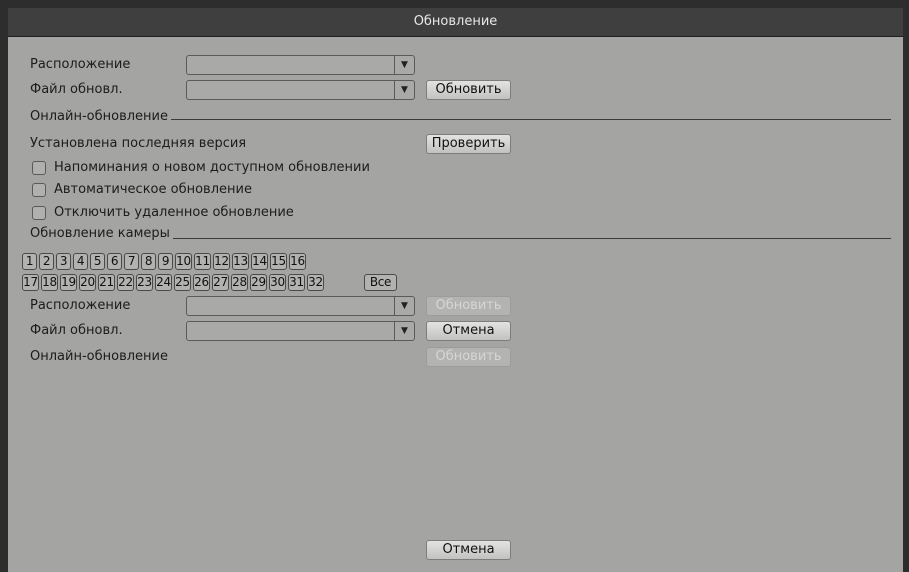  I want to click on online-update-section-label: Онлайн-обновление, so click(99, 116).